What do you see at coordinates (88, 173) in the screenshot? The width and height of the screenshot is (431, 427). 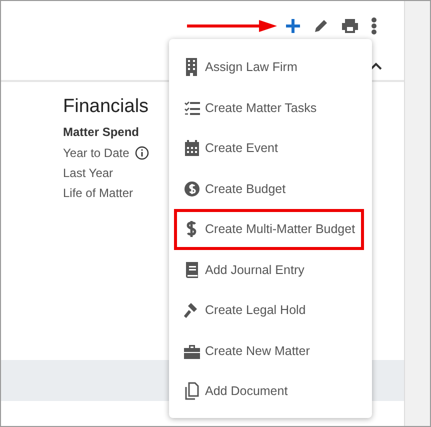 I see `row-label: Last Year` at bounding box center [88, 173].